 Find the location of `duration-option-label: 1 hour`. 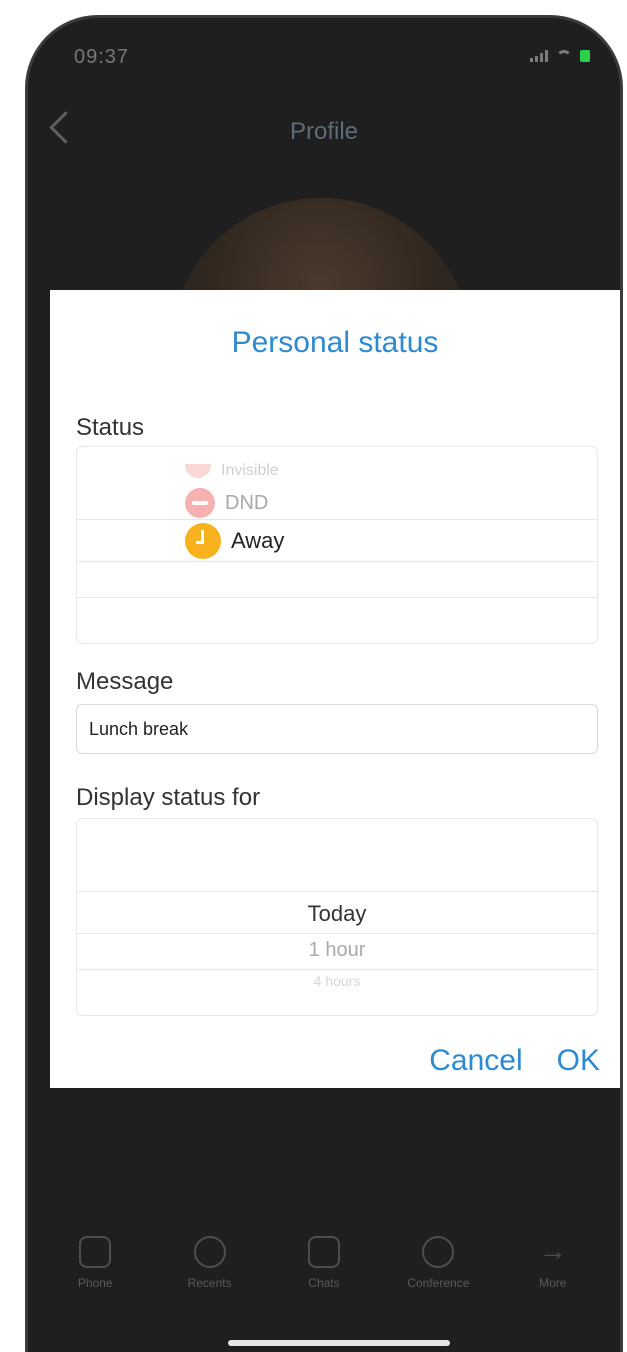

duration-option-label: 1 hour is located at coordinates (337, 949).